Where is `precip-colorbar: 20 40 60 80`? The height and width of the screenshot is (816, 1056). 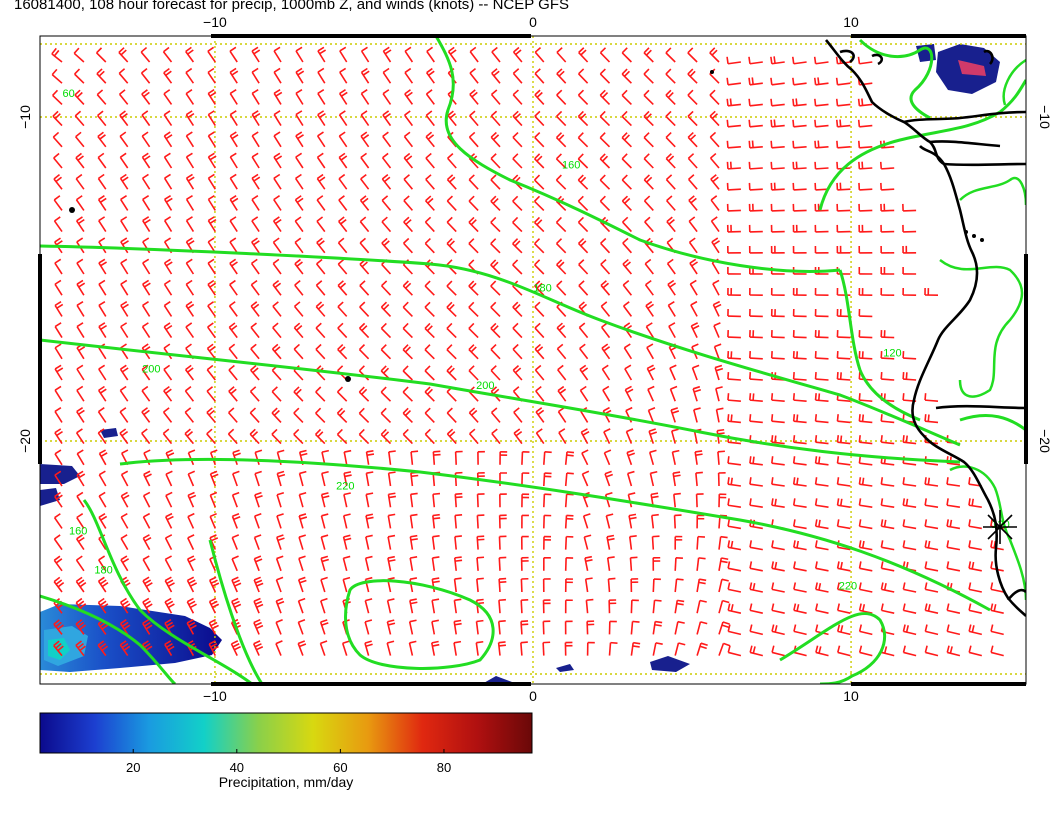 precip-colorbar: 20 40 60 80 is located at coordinates (286, 743).